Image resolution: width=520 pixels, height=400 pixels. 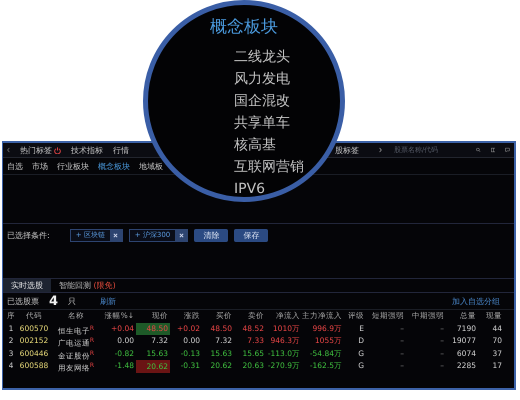 What do you see at coordinates (269, 145) in the screenshot?
I see `concept-item: 核高基` at bounding box center [269, 145].